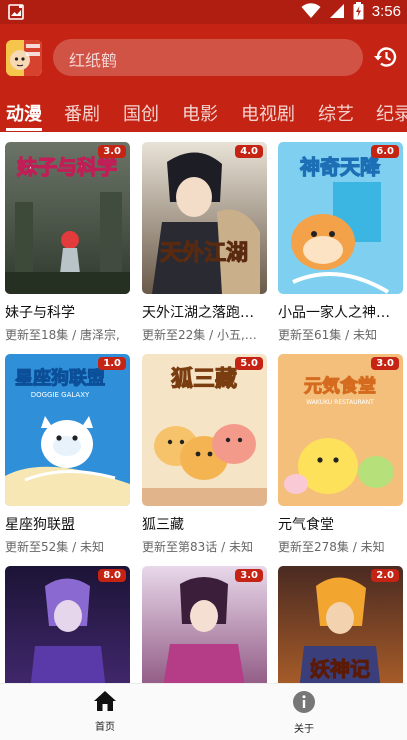  Describe the element at coordinates (340, 167) in the screenshot. I see `poster-title-art: 神奇天降` at that location.